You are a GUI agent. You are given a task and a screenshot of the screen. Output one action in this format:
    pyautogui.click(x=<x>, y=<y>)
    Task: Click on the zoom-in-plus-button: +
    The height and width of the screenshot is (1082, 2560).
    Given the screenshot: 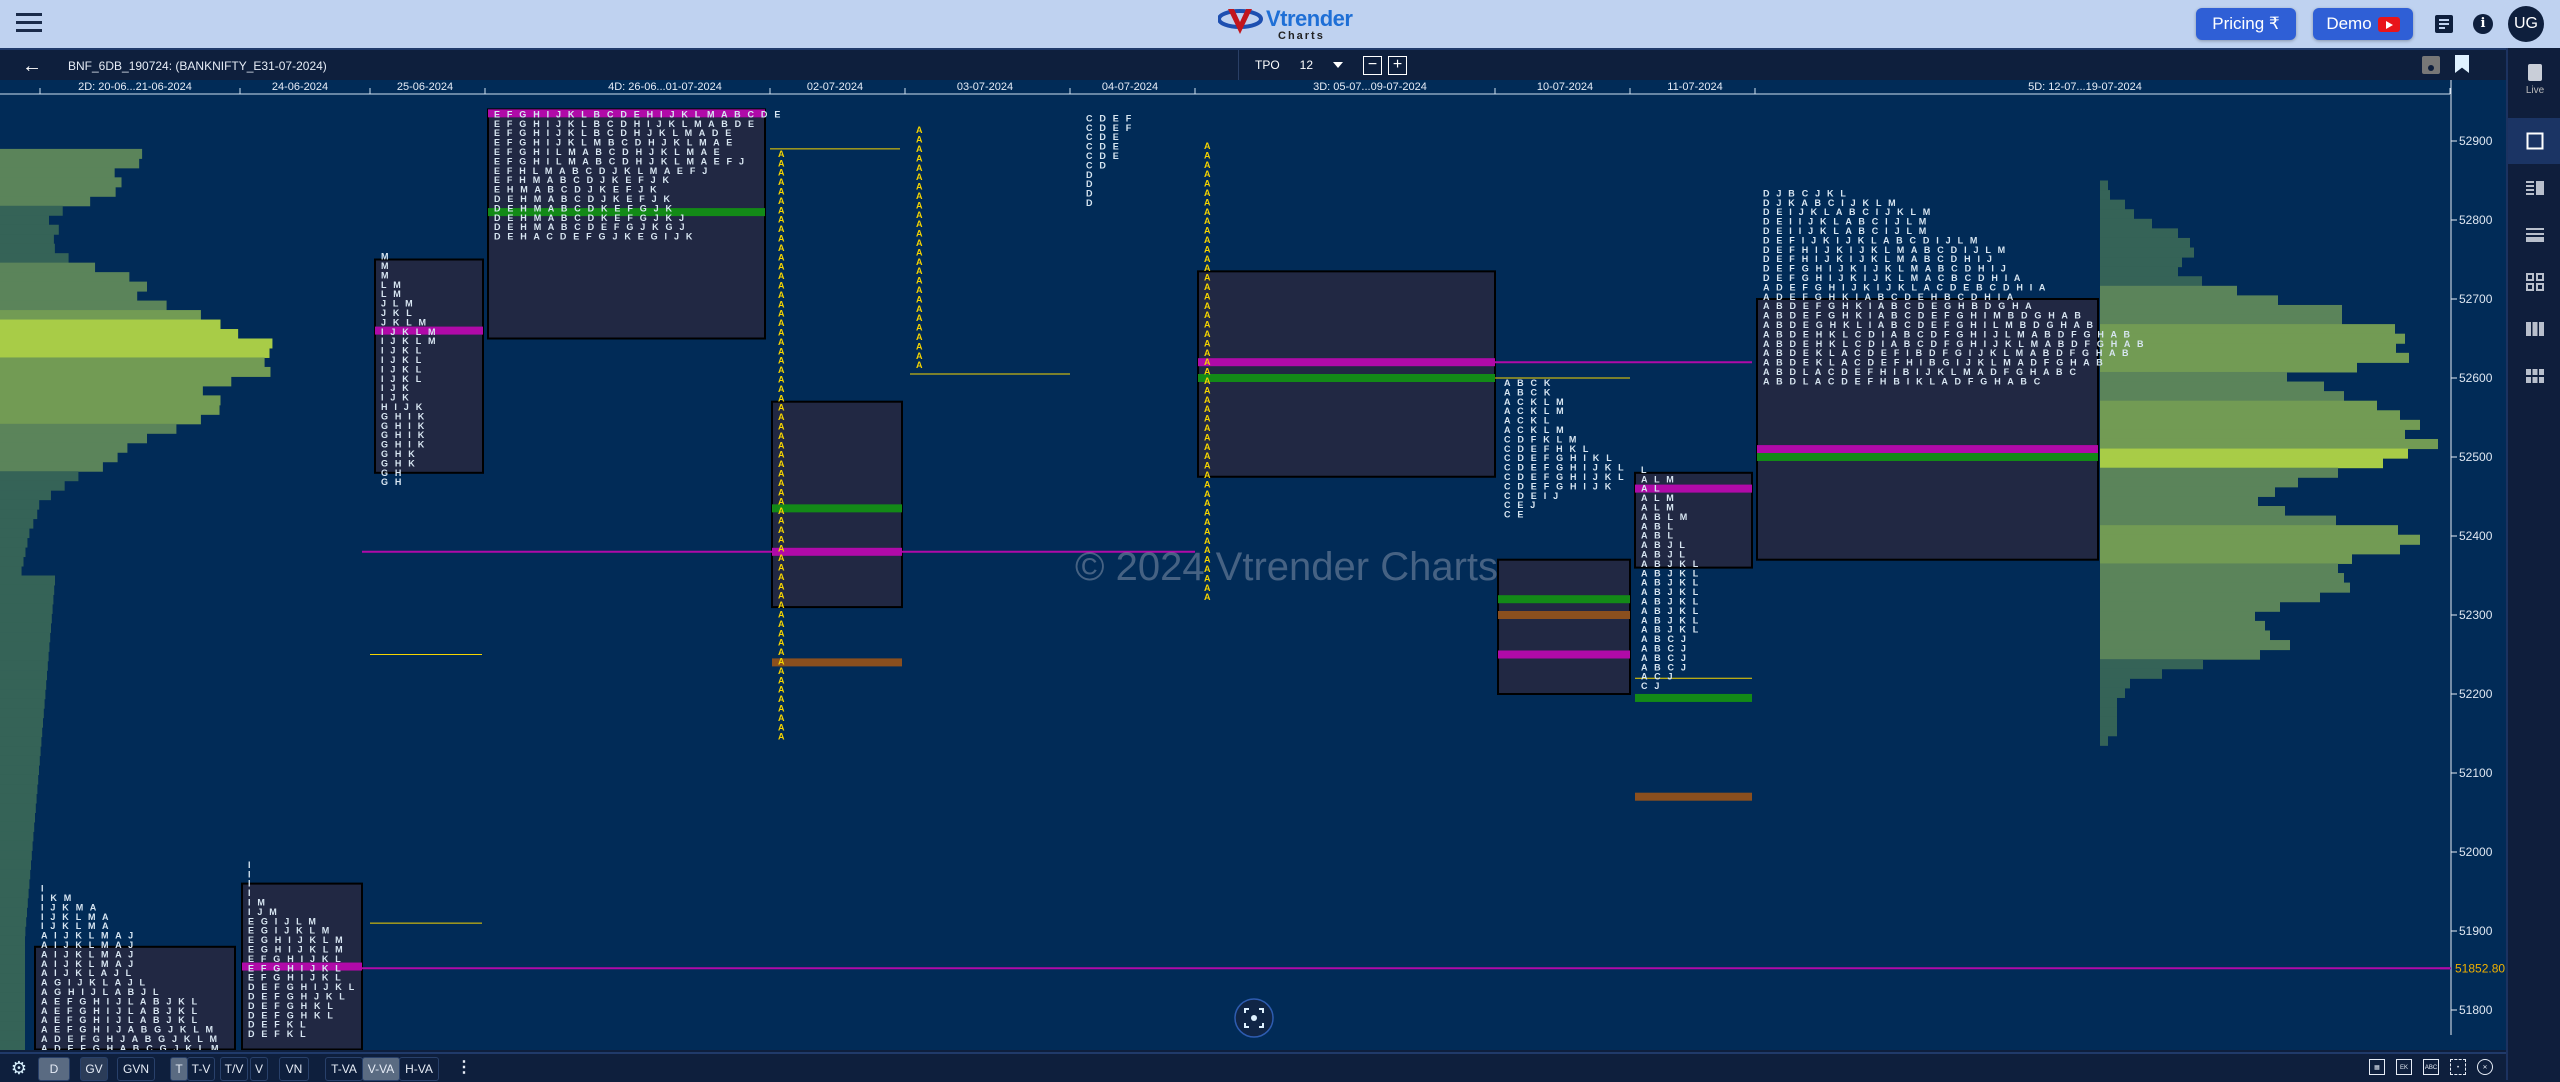 What is the action you would take?
    pyautogui.click(x=1398, y=65)
    